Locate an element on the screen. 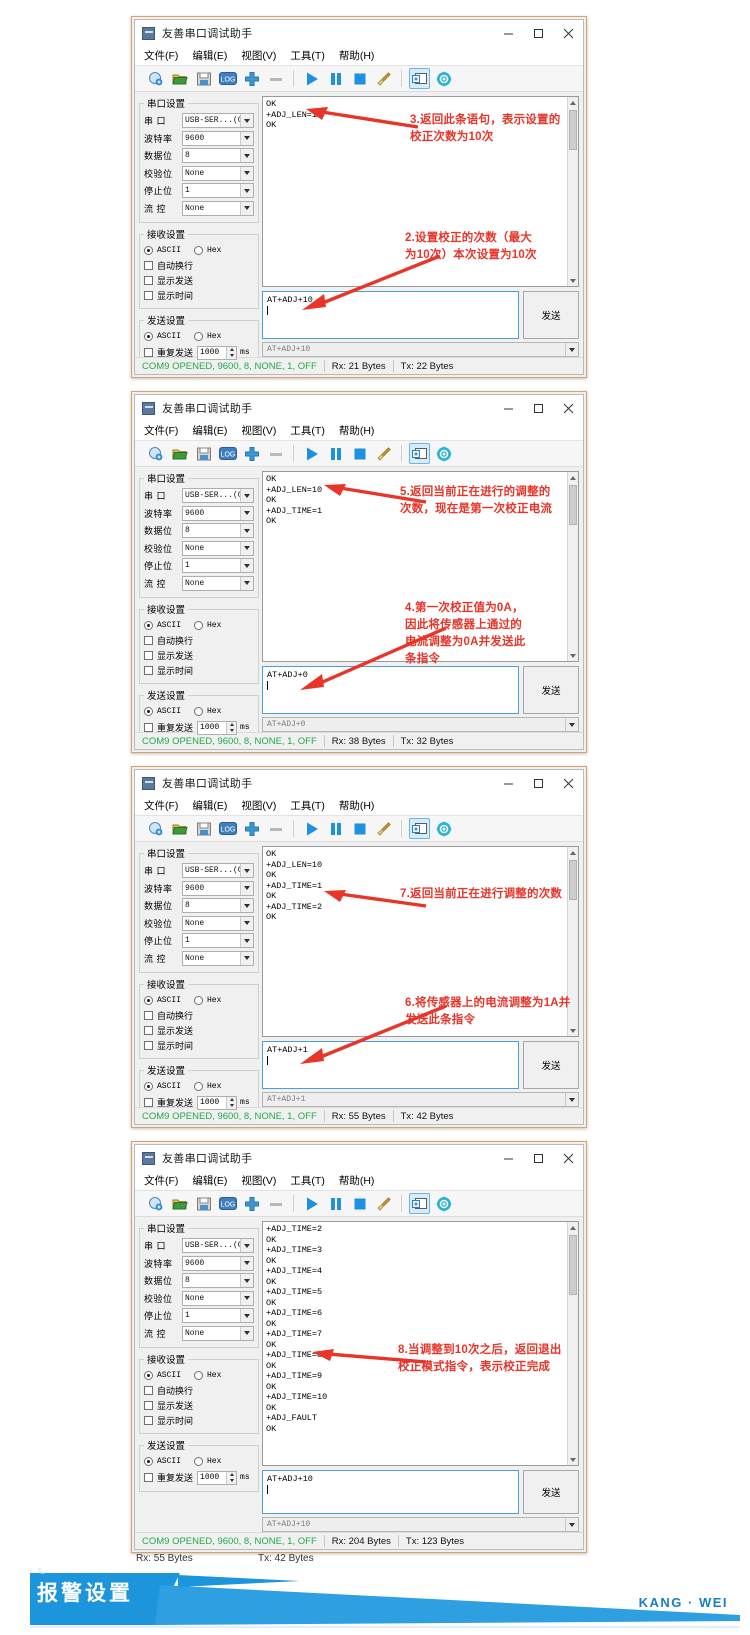 The image size is (750, 1635). field-baud: 波特率 9600 is located at coordinates (199, 138).